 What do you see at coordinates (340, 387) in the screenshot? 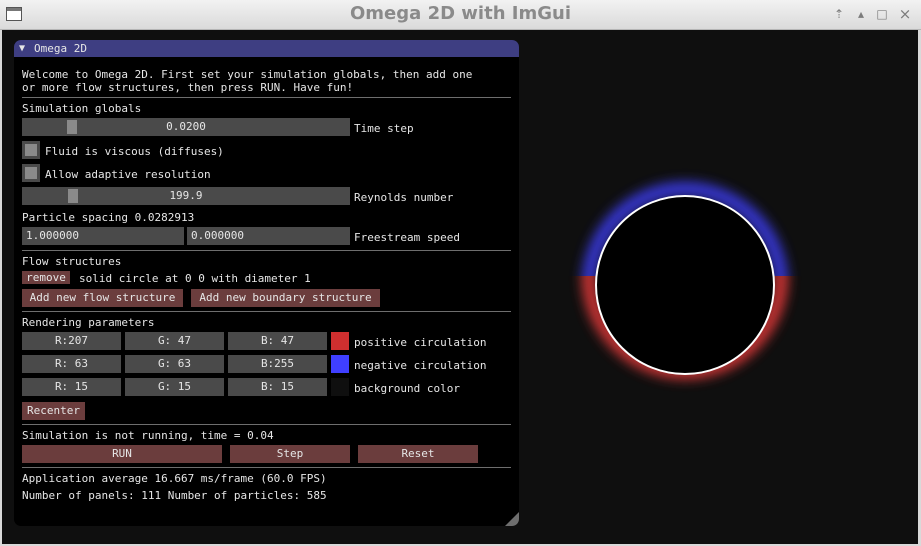
I see `background-color-swatch` at bounding box center [340, 387].